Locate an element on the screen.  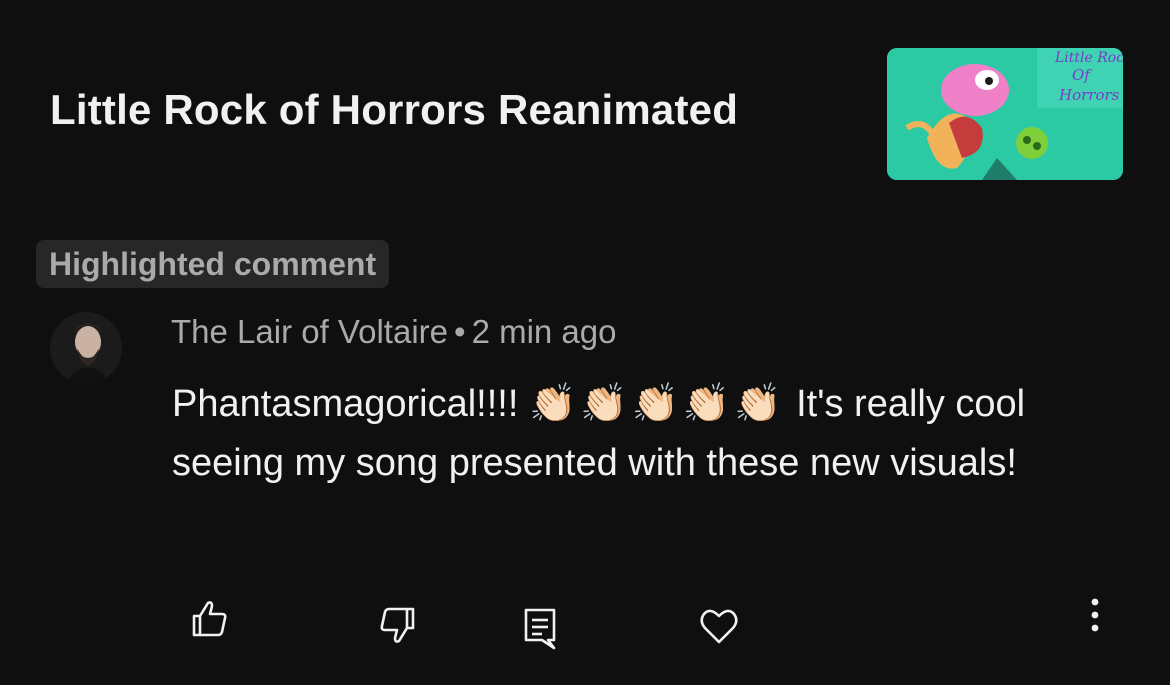
avatar is located at coordinates (86, 348).